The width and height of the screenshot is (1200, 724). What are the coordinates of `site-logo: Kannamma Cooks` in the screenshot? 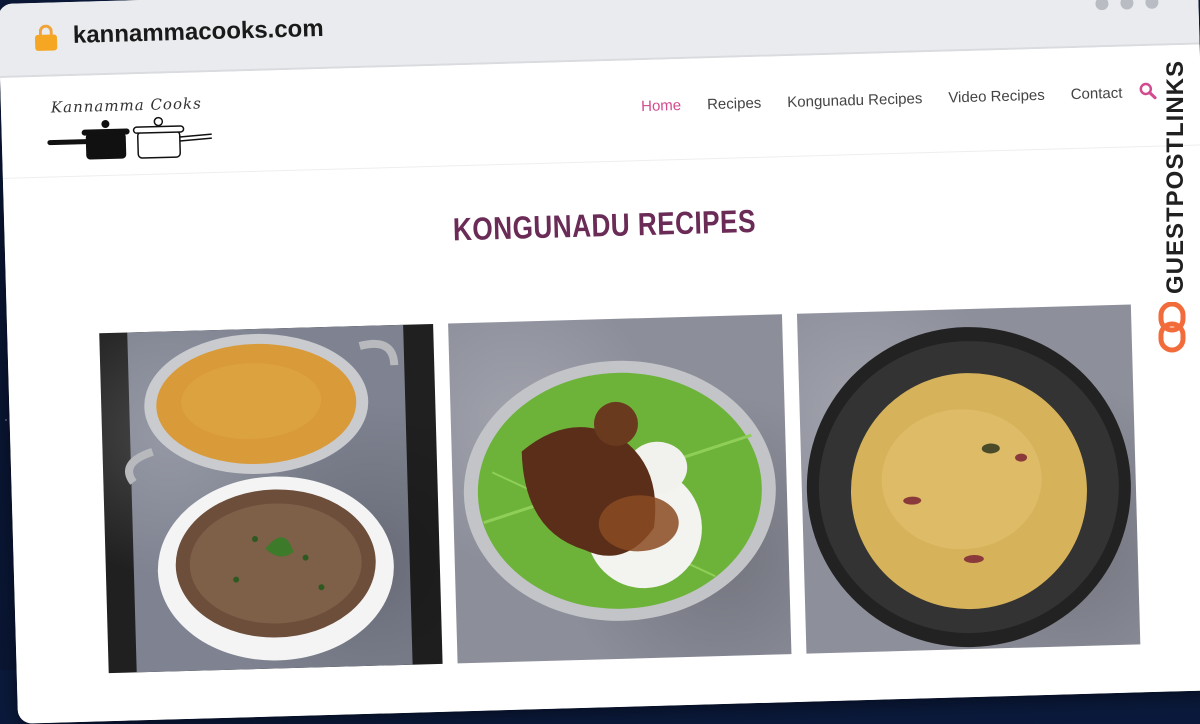 It's located at (131, 131).